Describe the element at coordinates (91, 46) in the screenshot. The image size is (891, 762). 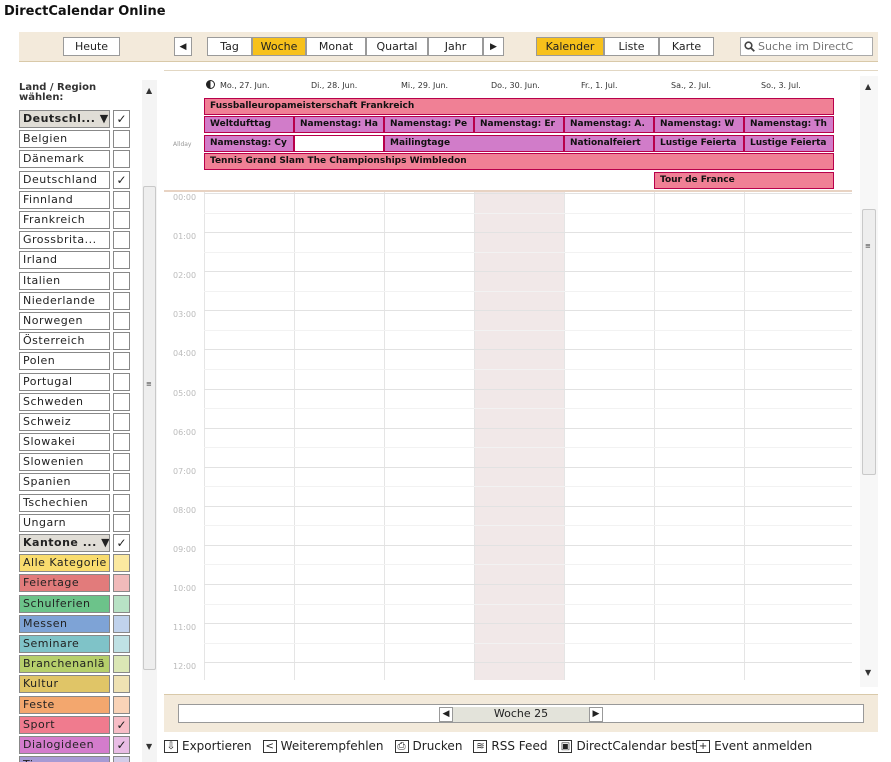
I see `today-button: Heute` at that location.